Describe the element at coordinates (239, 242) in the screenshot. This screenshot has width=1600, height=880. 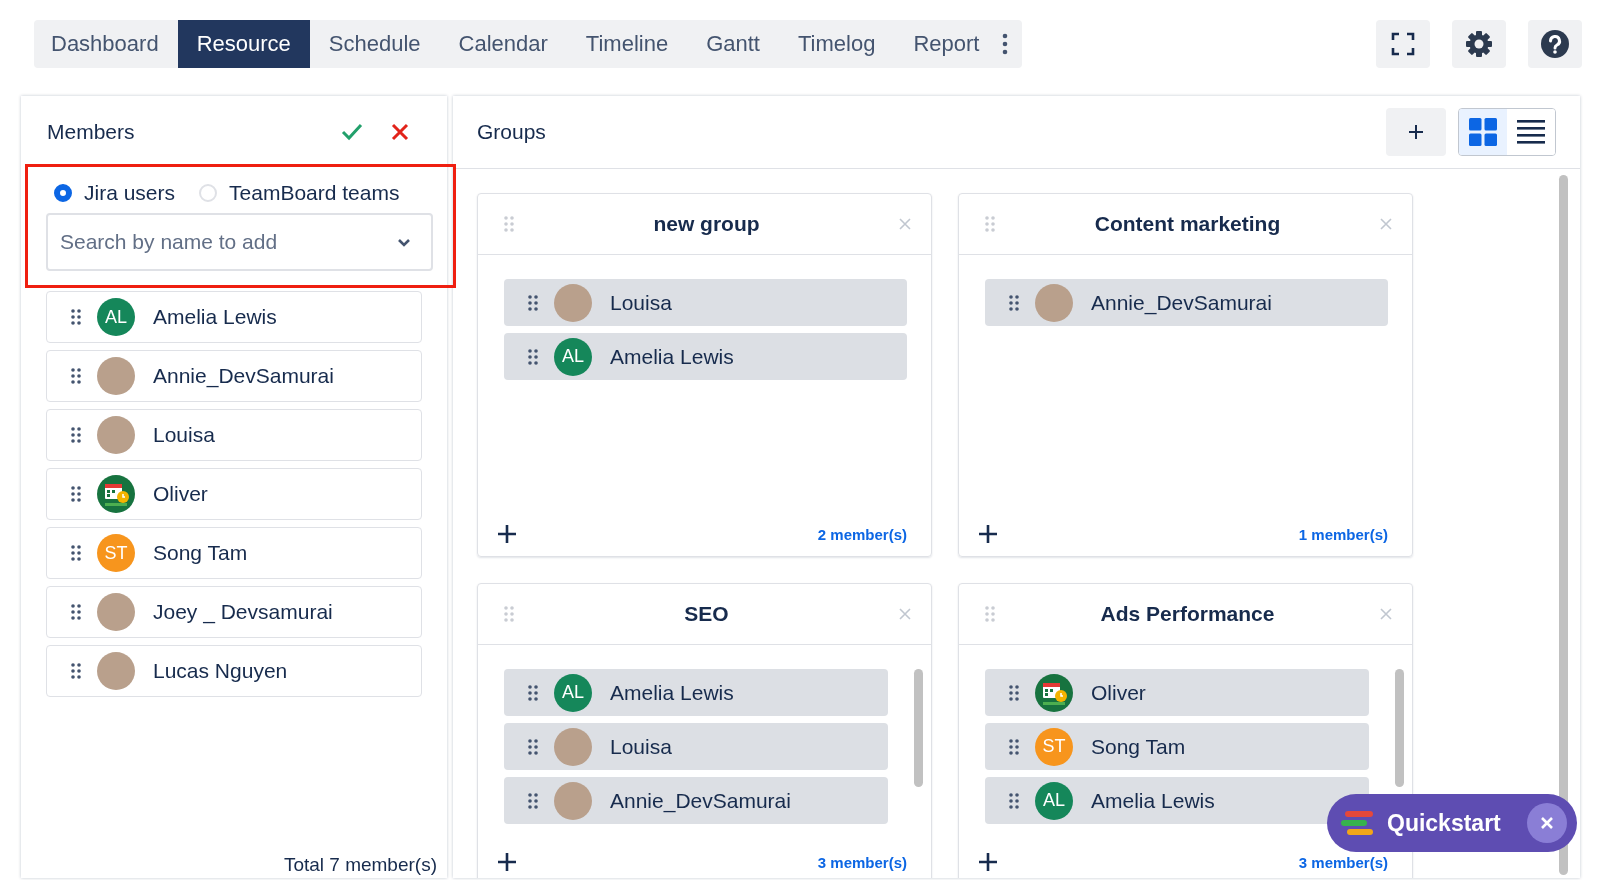
I see `search-field: Search by name to add` at that location.